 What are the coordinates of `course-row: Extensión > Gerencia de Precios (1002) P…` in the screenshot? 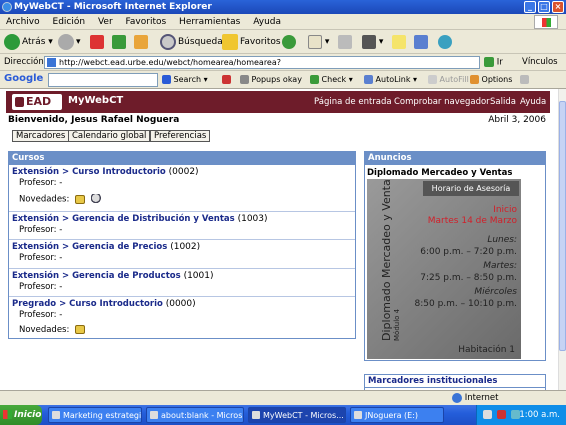 It's located at (182, 254).